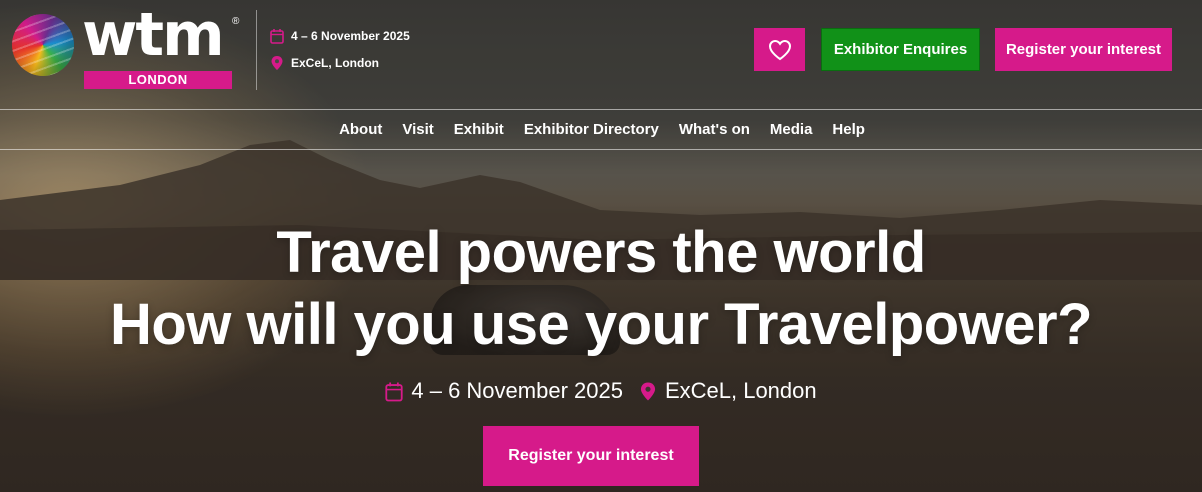  What do you see at coordinates (256, 50) in the screenshot?
I see `header-divider` at bounding box center [256, 50].